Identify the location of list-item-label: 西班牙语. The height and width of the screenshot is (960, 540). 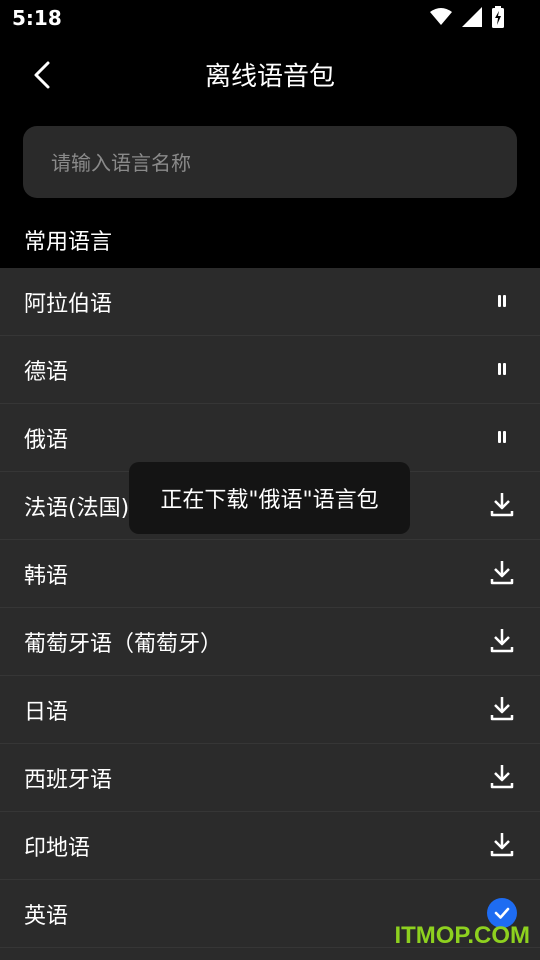
(68, 780).